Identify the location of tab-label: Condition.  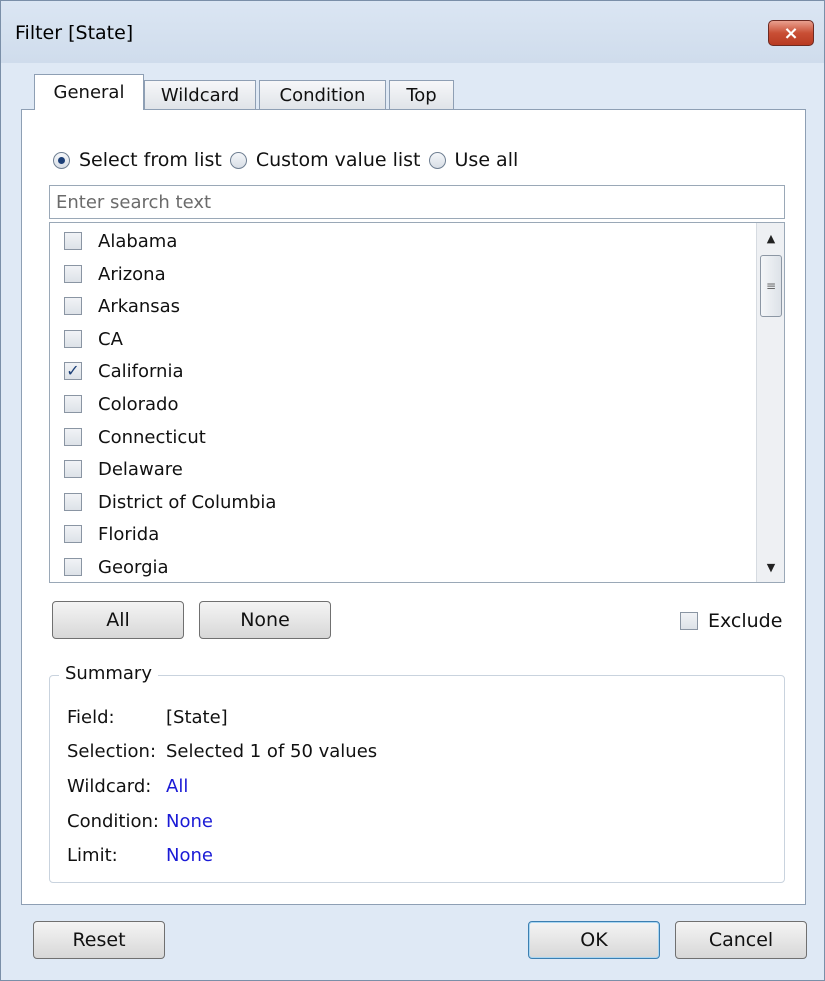
(322, 95).